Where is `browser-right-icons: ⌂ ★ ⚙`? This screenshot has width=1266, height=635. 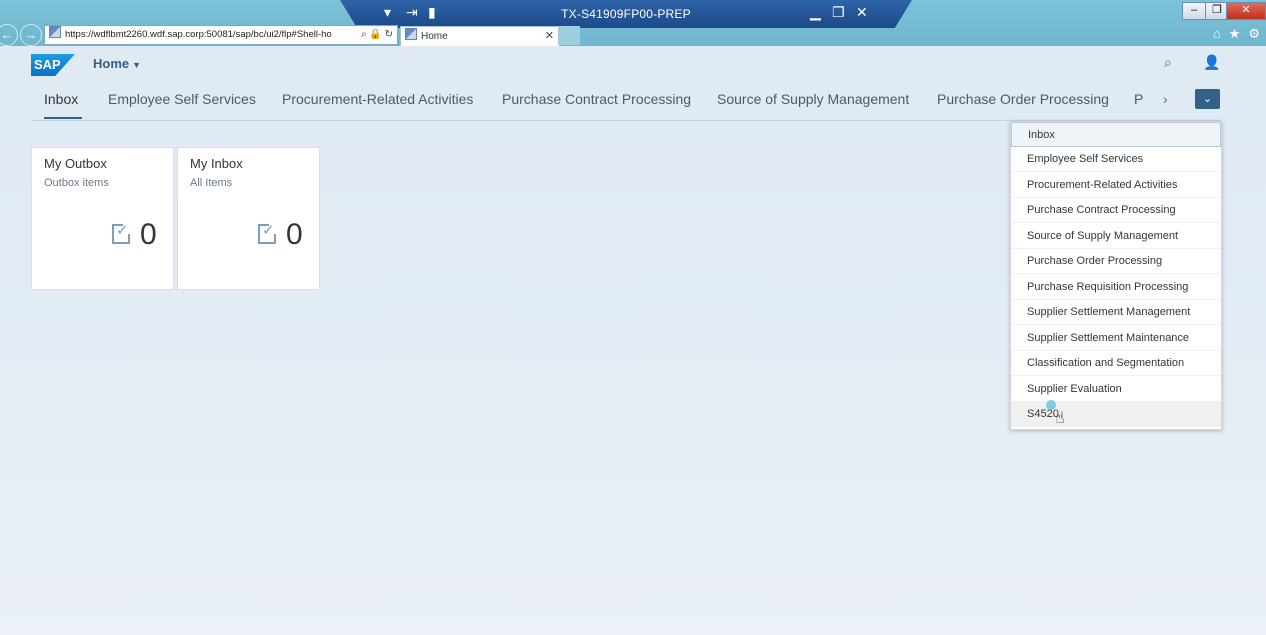
browser-right-icons: ⌂ ★ ⚙ is located at coordinates (1232, 34).